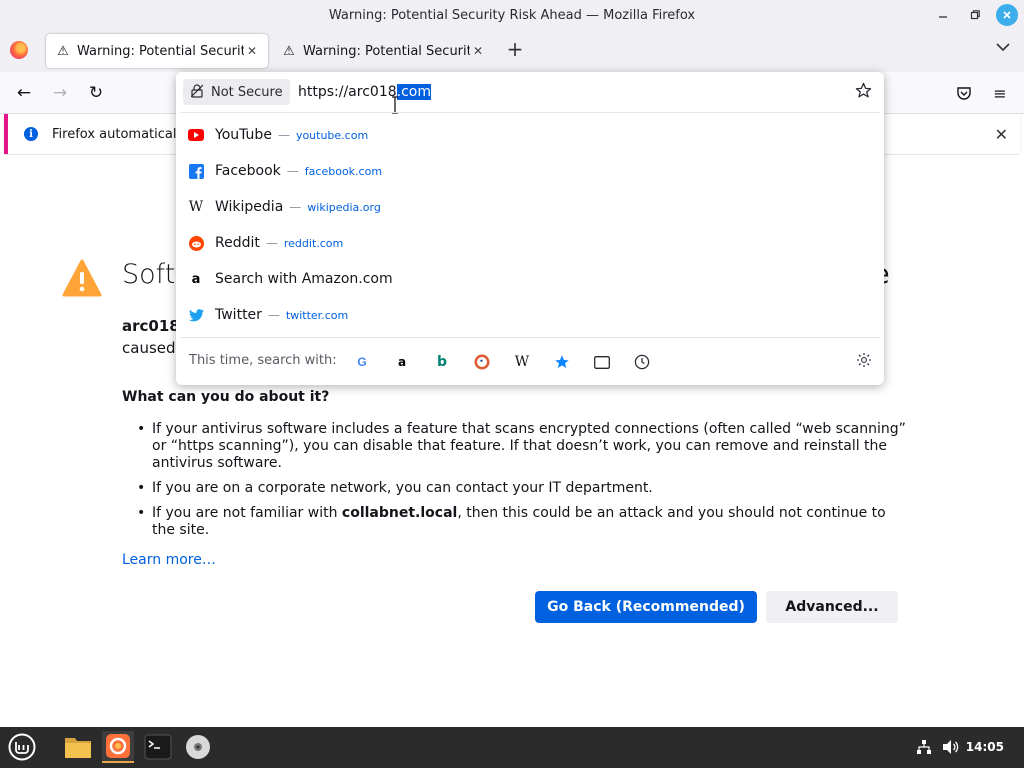 This screenshot has width=1024, height=768. I want to click on chevron-down-icon, so click(1003, 47).